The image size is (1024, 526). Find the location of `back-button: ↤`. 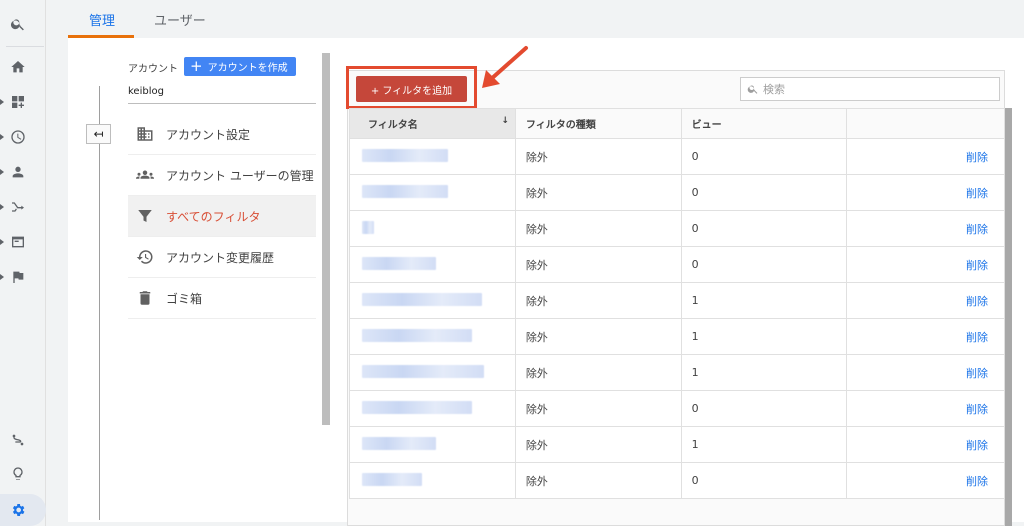

back-button: ↤ is located at coordinates (98, 134).